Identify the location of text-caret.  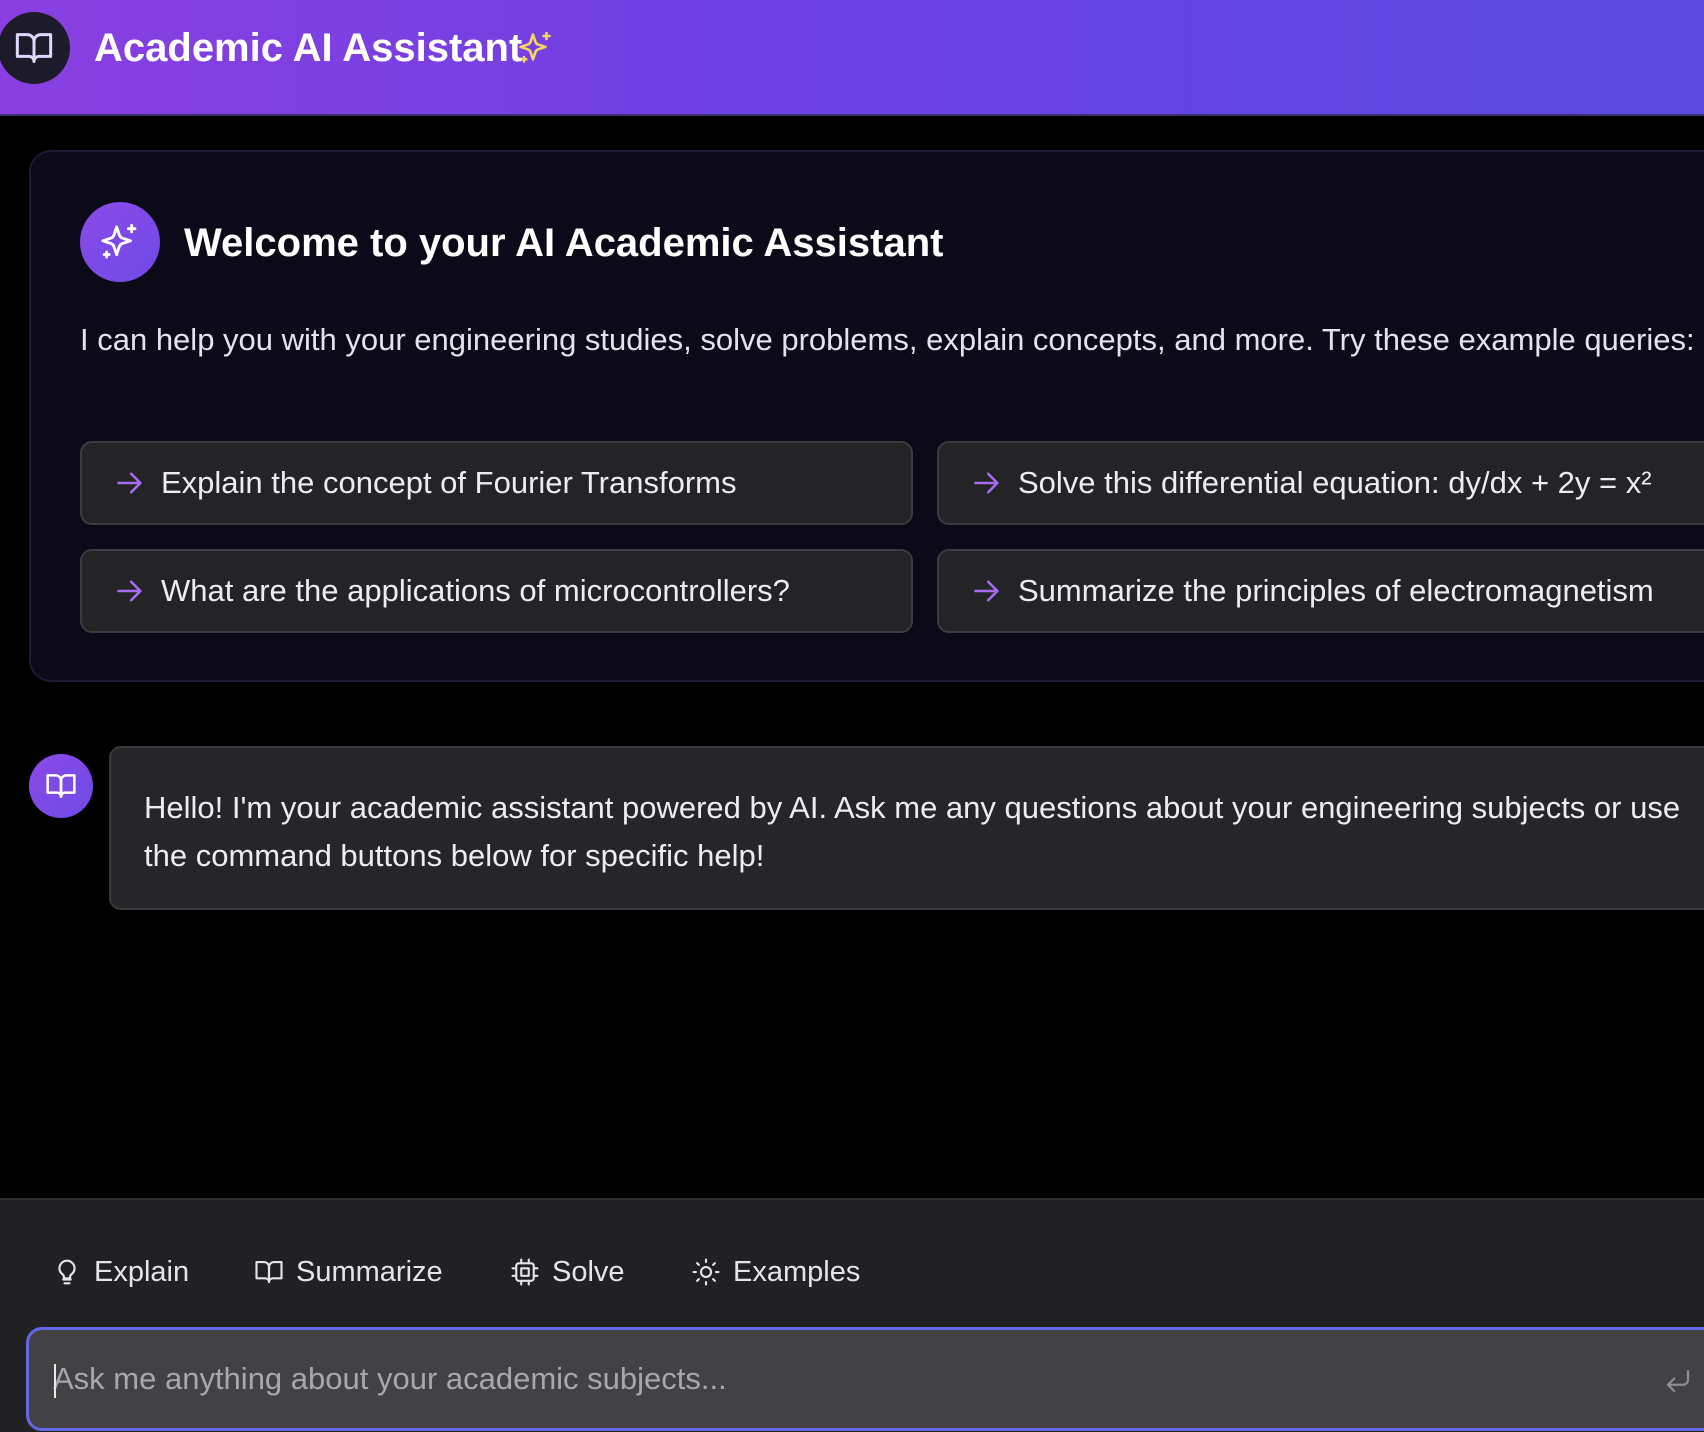
(55, 1381).